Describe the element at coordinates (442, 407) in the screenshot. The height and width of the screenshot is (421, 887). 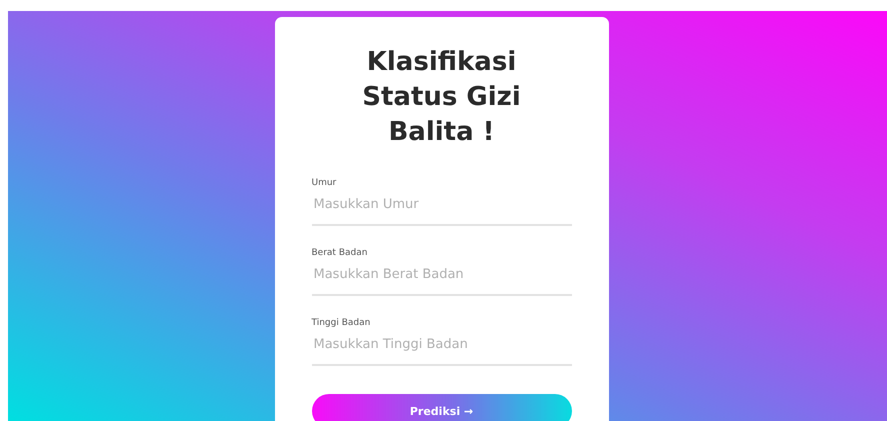
I see `predict-button: Prediksi →` at that location.